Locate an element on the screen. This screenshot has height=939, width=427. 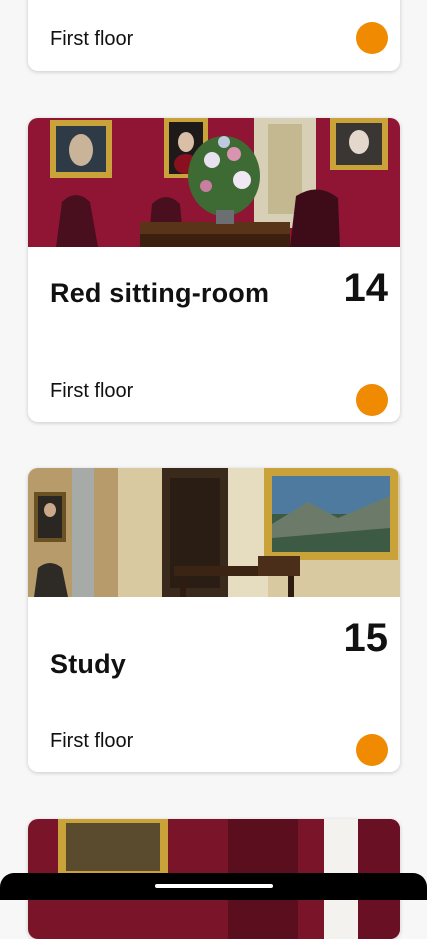
room-title: Study is located at coordinates (88, 664).